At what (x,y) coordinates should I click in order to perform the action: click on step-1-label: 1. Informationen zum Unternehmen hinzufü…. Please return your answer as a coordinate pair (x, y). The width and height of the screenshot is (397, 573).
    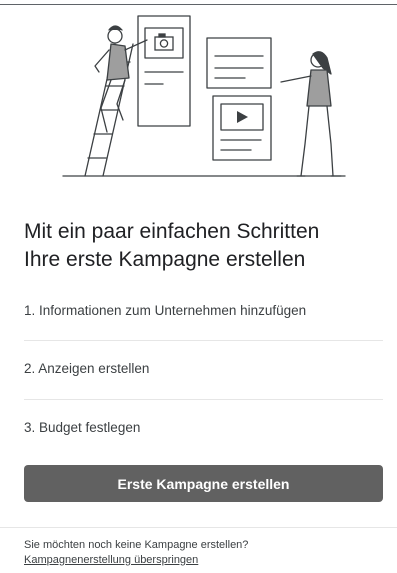
    Looking at the image, I should click on (165, 310).